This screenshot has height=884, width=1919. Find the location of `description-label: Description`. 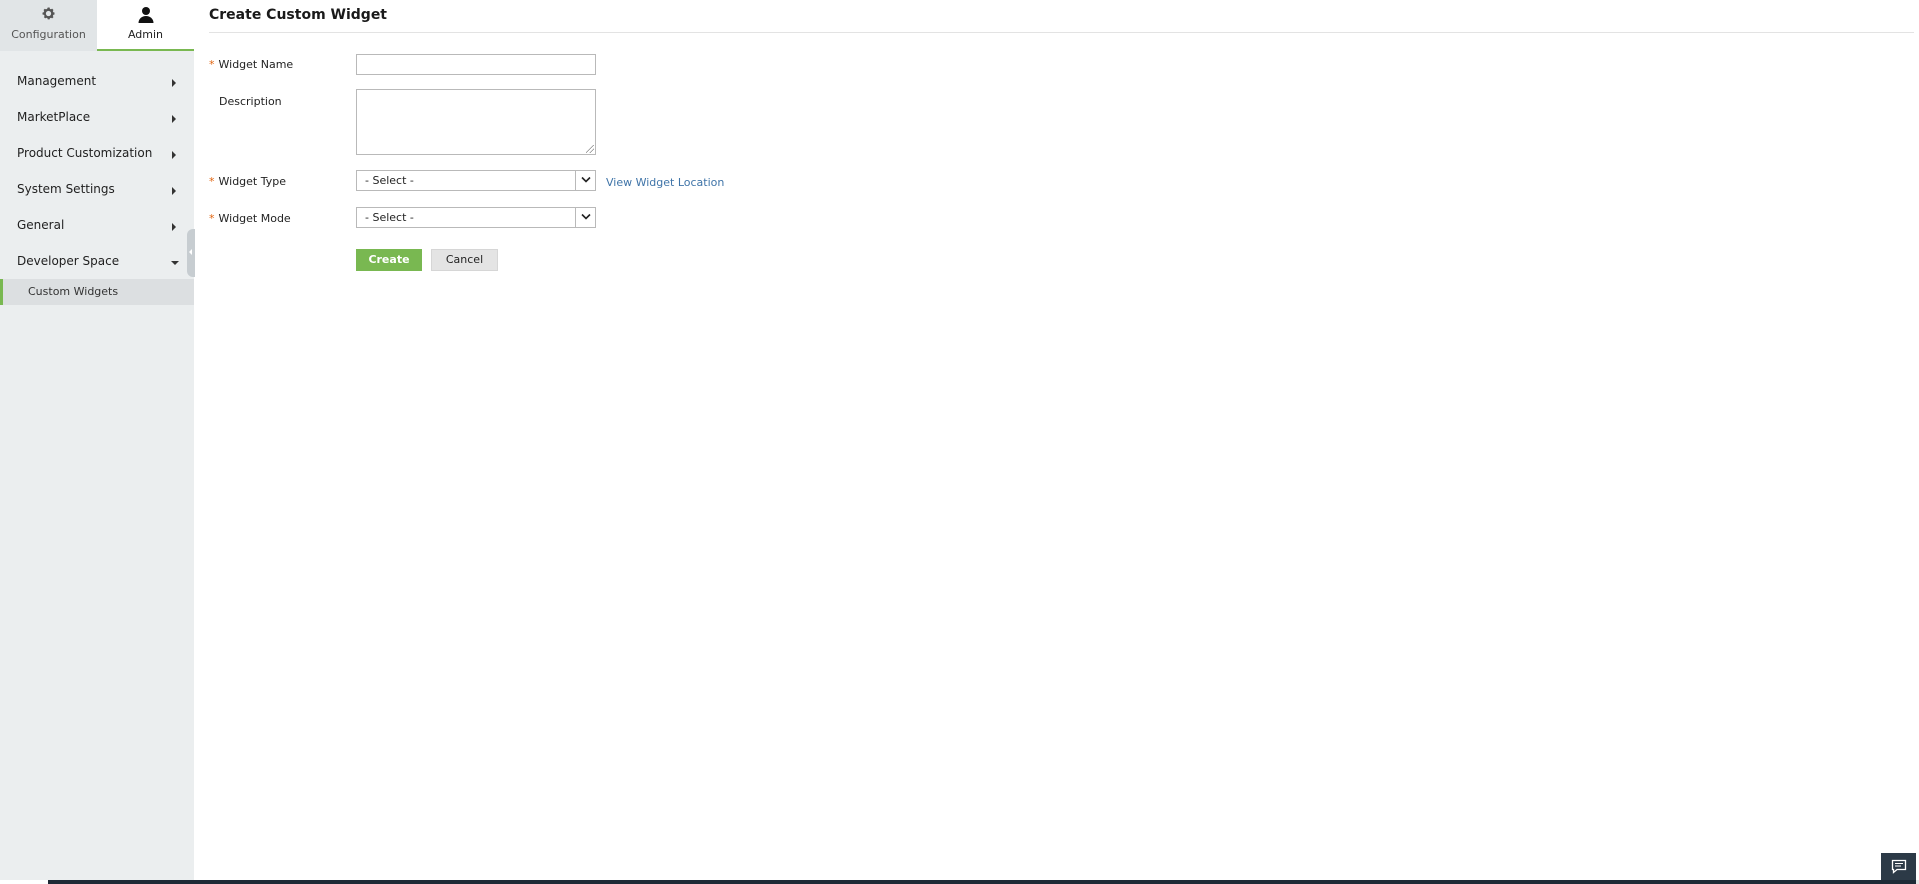

description-label: Description is located at coordinates (245, 101).